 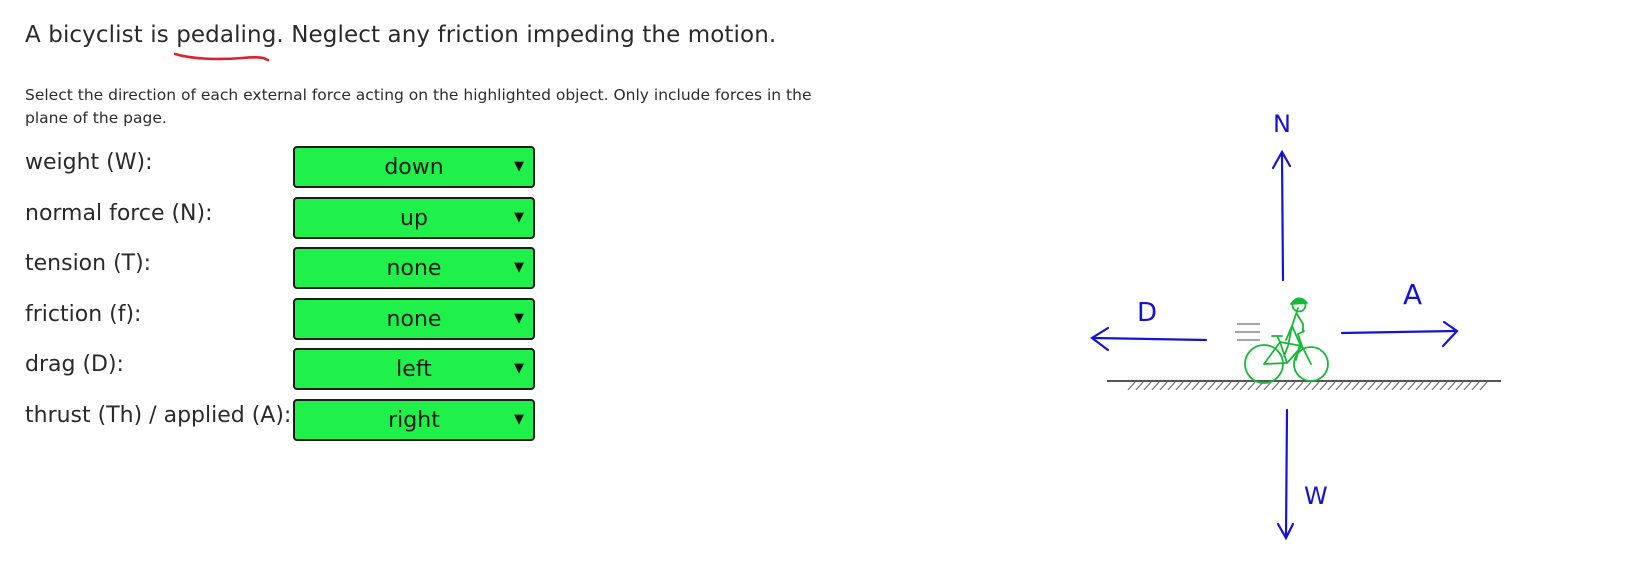 What do you see at coordinates (89, 162) in the screenshot?
I see `force-label: weight (W):` at bounding box center [89, 162].